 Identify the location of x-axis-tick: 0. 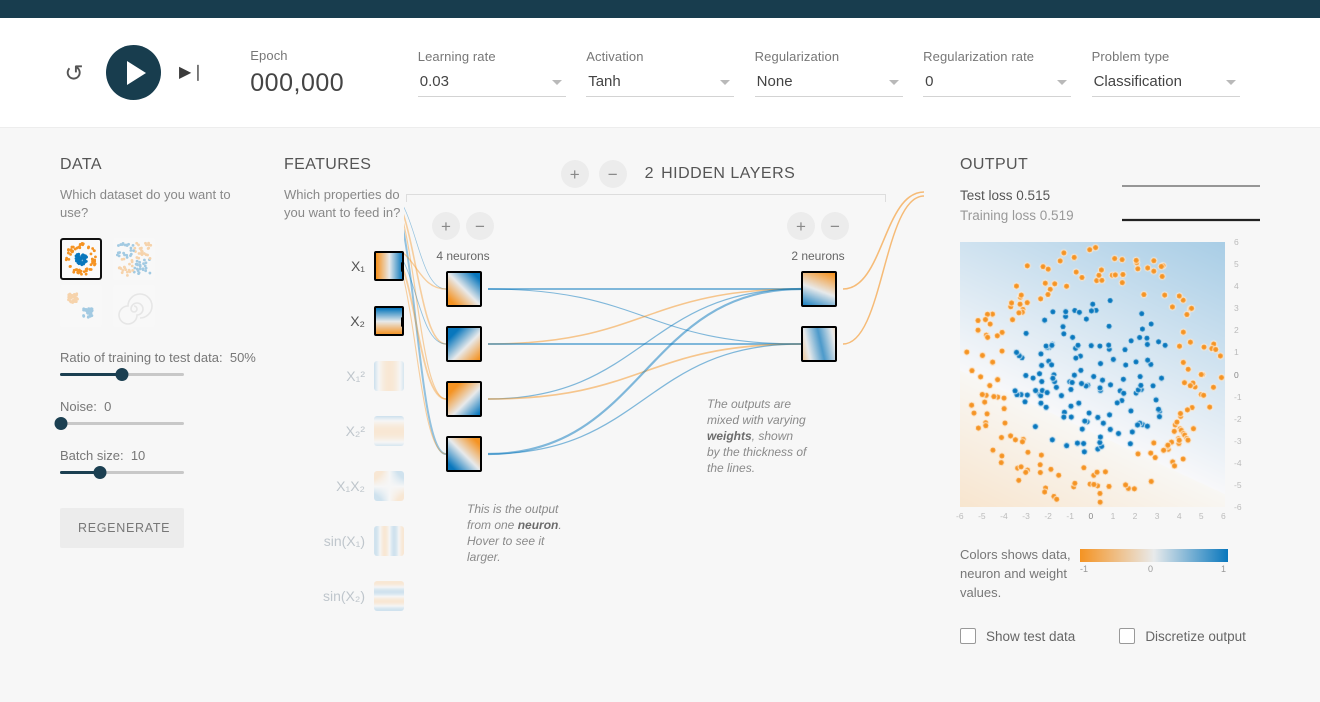
(1091, 516).